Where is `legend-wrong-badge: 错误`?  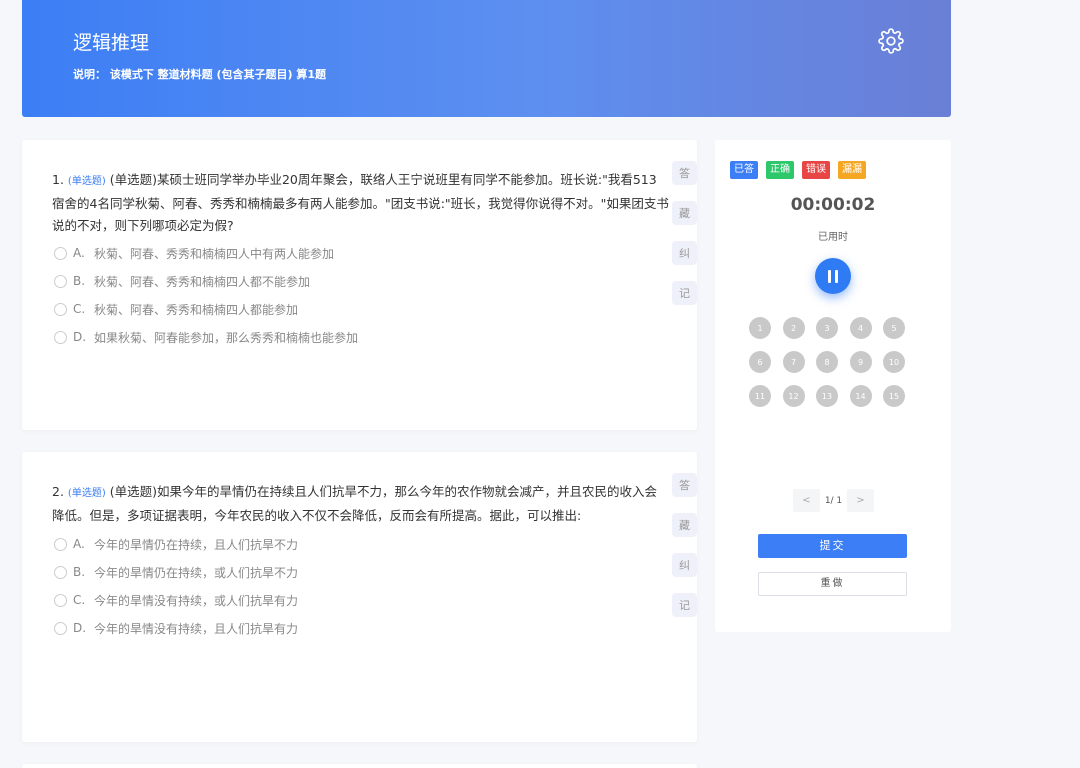
legend-wrong-badge: 错误 is located at coordinates (816, 170).